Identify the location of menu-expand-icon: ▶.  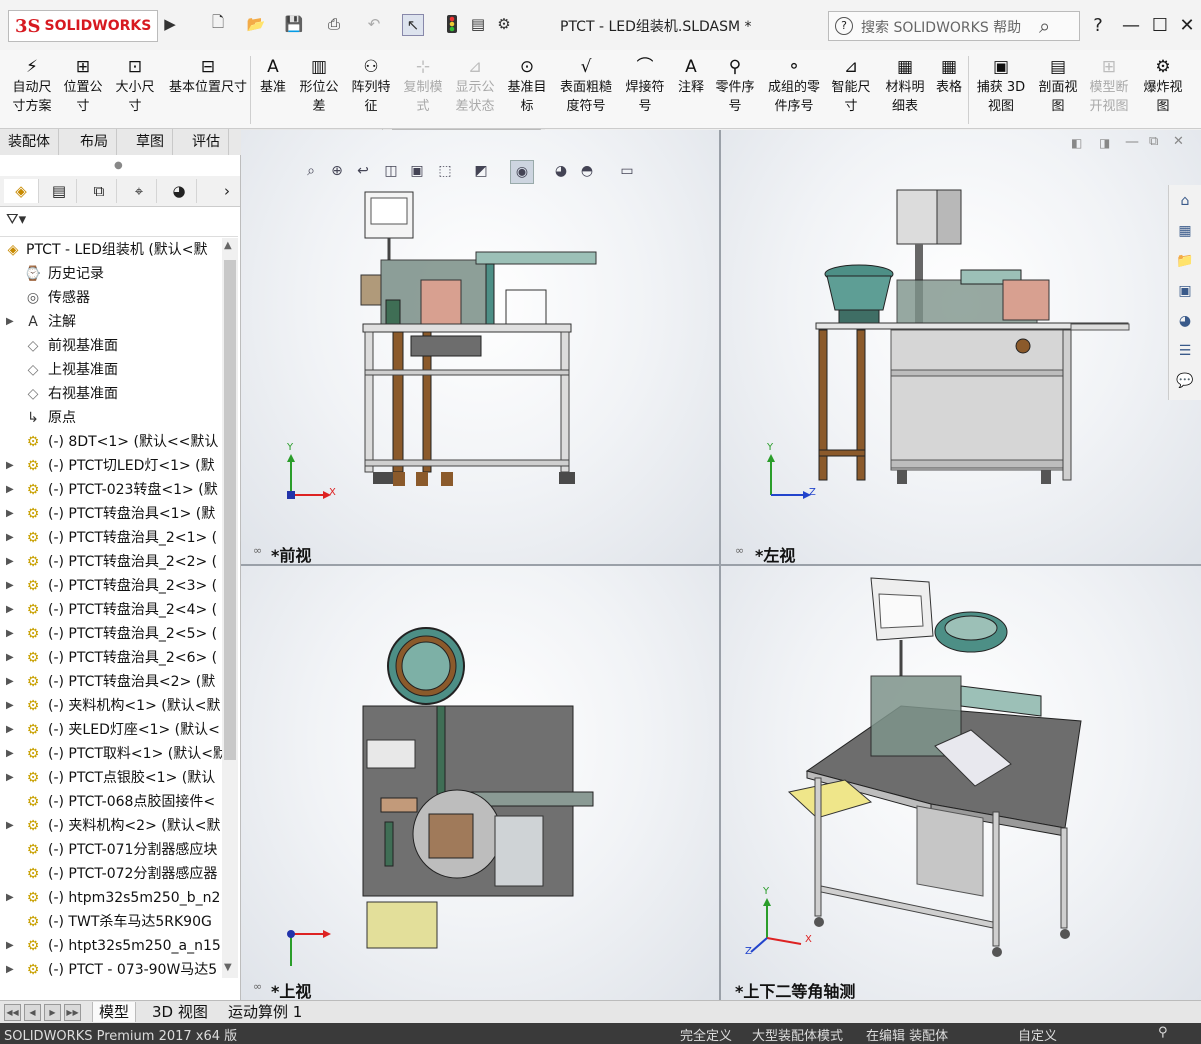
(170, 24).